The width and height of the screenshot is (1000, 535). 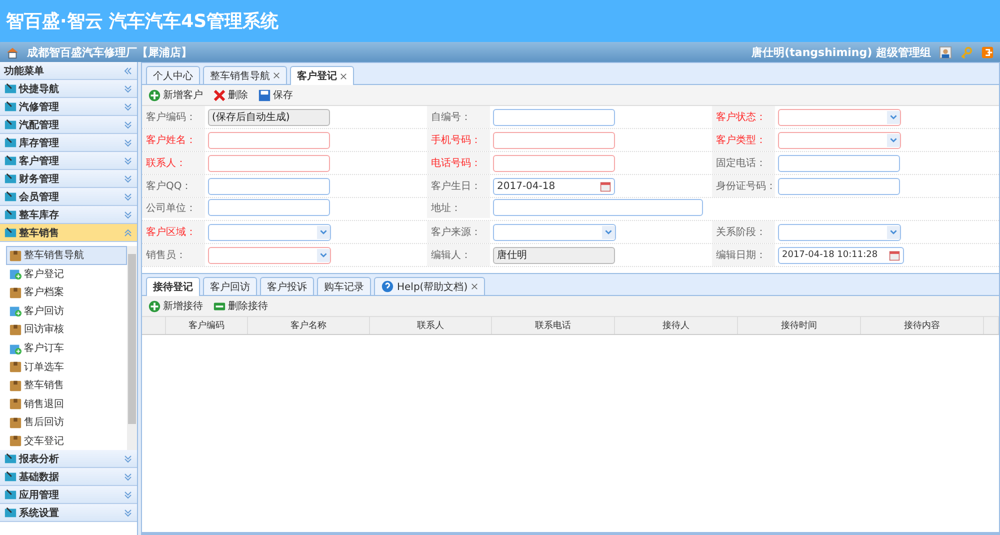 What do you see at coordinates (66, 403) in the screenshot?
I see `menu-item: 销售退回` at bounding box center [66, 403].